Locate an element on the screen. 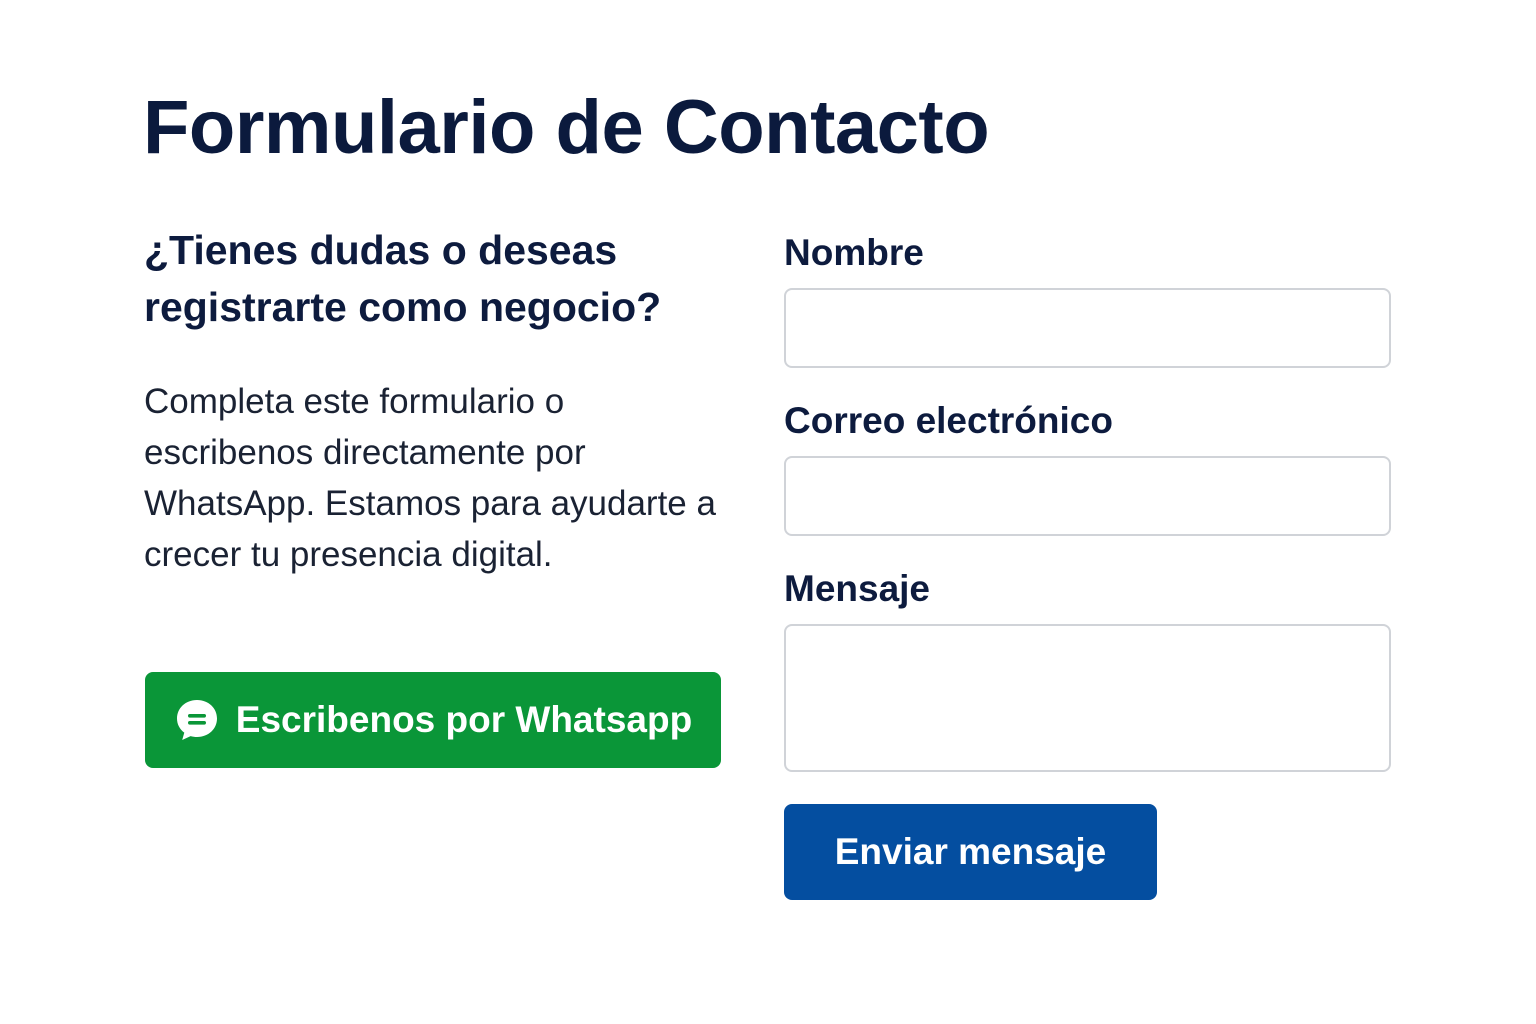  email-input is located at coordinates (1087, 496).